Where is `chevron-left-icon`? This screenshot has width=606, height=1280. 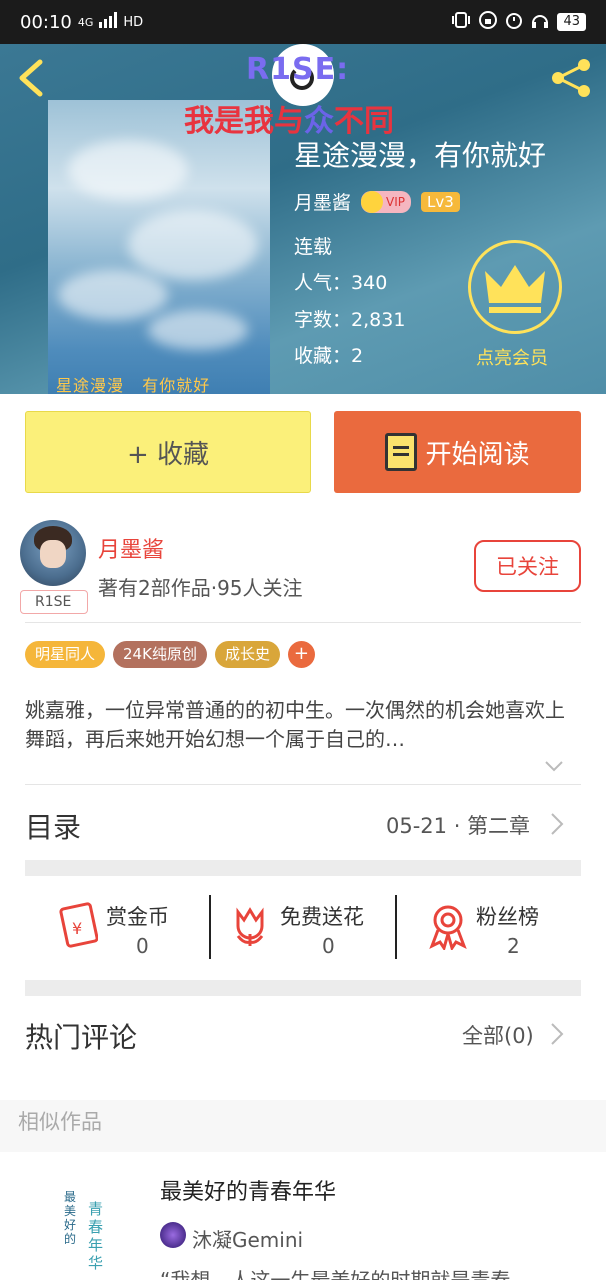 chevron-left-icon is located at coordinates (31, 78).